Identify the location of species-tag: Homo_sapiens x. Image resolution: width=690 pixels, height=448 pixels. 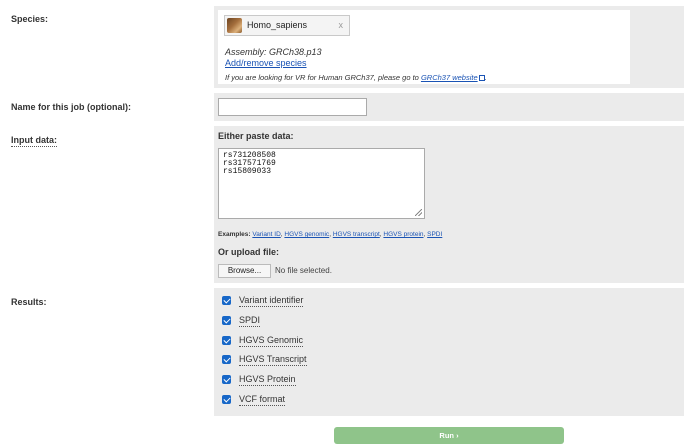
(287, 25).